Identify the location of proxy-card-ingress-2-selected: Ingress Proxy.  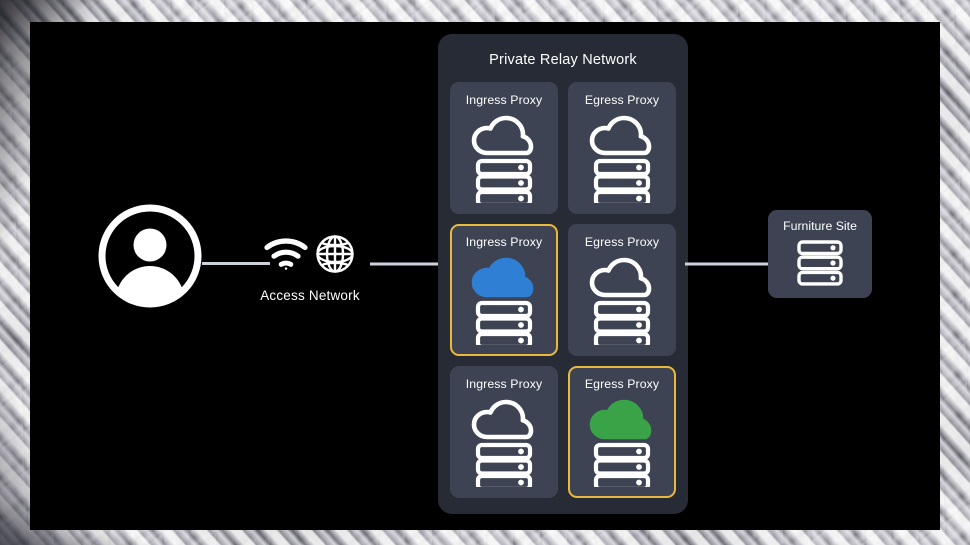
(504, 290).